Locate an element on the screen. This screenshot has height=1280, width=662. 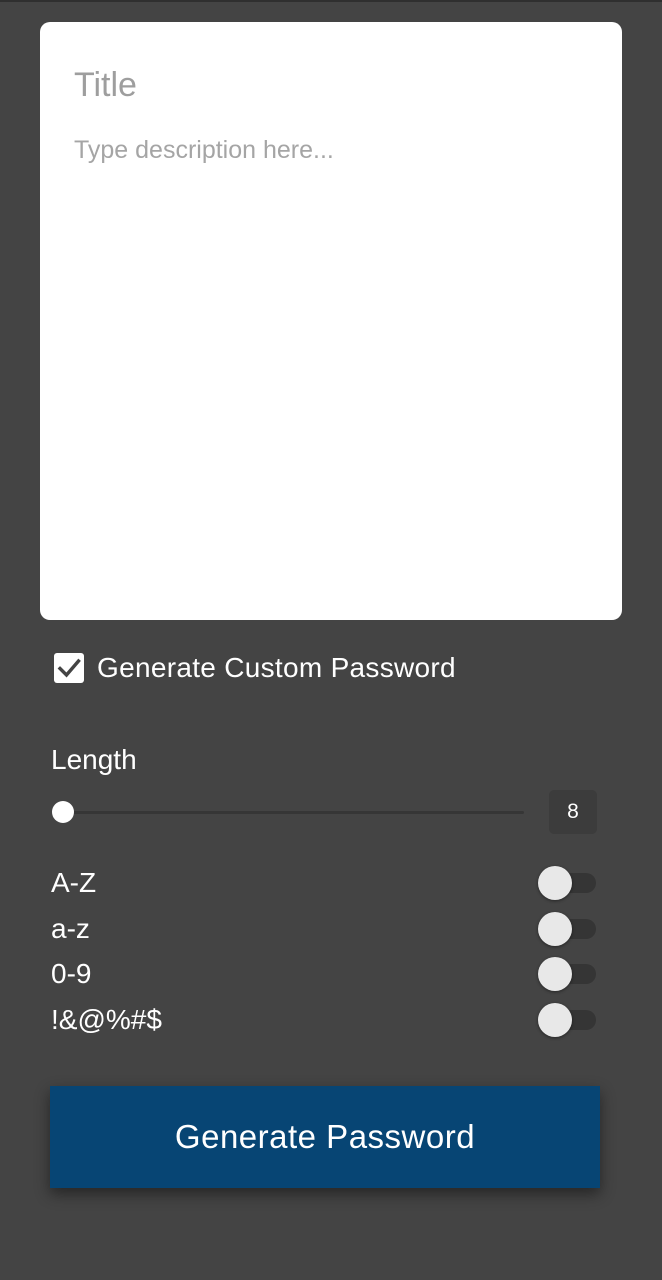
custom-password-checkbox is located at coordinates (69, 668).